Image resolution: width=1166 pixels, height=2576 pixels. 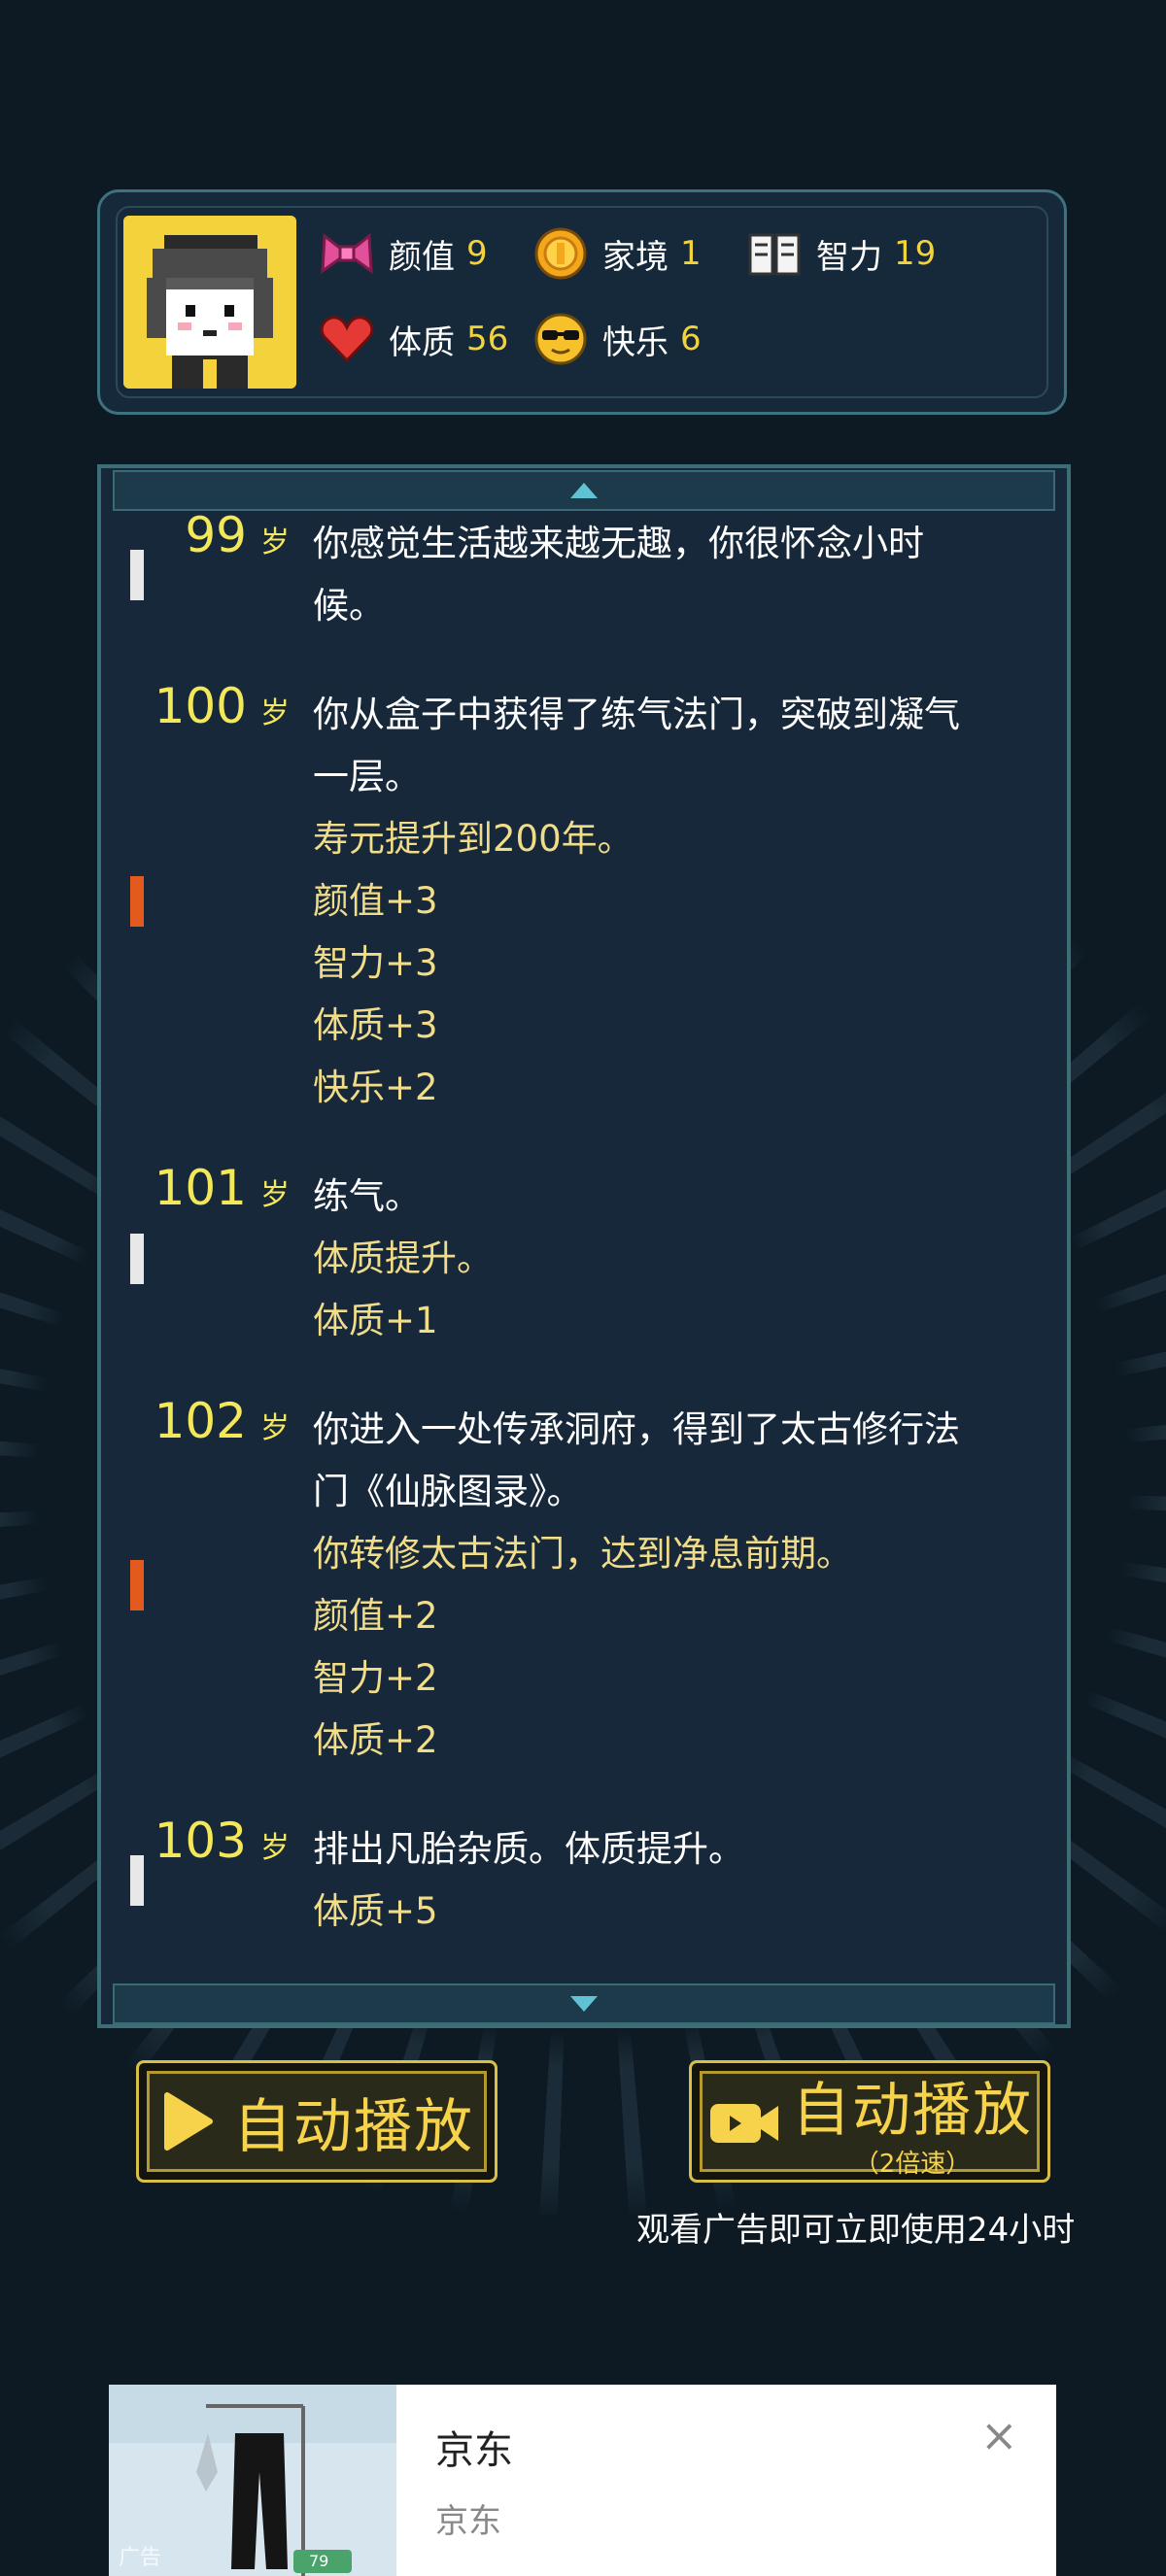 What do you see at coordinates (618, 543) in the screenshot?
I see `log-line: 你感觉生活越来越无趣，你很怀念小时` at bounding box center [618, 543].